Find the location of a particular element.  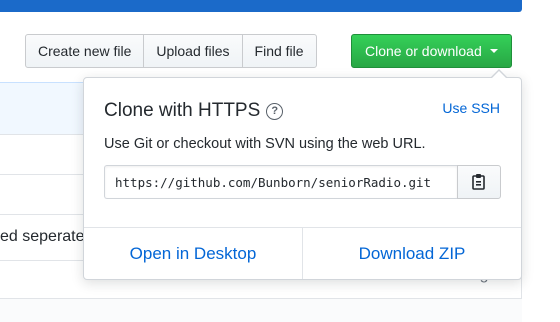

clone-url-group is located at coordinates (302, 182).